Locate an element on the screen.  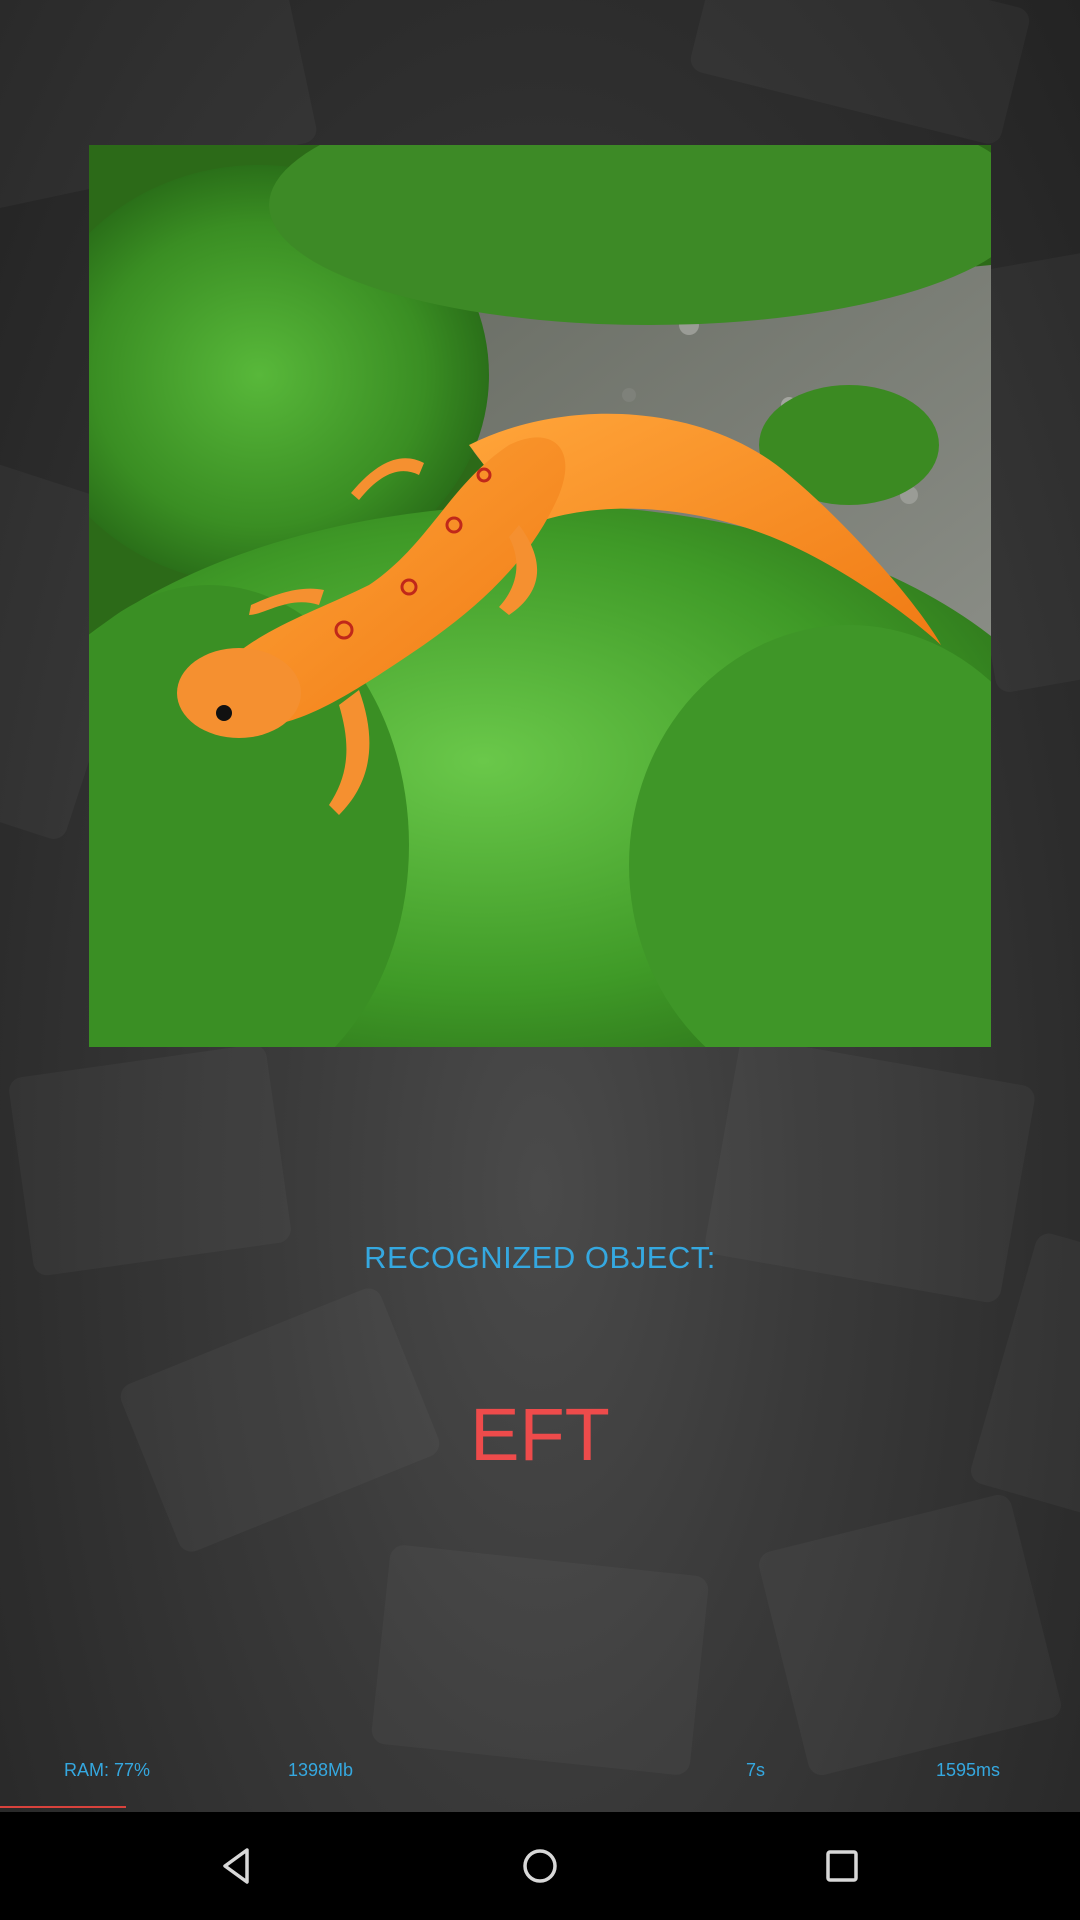
recognized-object-heading: RECOGNIZED OBJECT: is located at coordinates (540, 1257).